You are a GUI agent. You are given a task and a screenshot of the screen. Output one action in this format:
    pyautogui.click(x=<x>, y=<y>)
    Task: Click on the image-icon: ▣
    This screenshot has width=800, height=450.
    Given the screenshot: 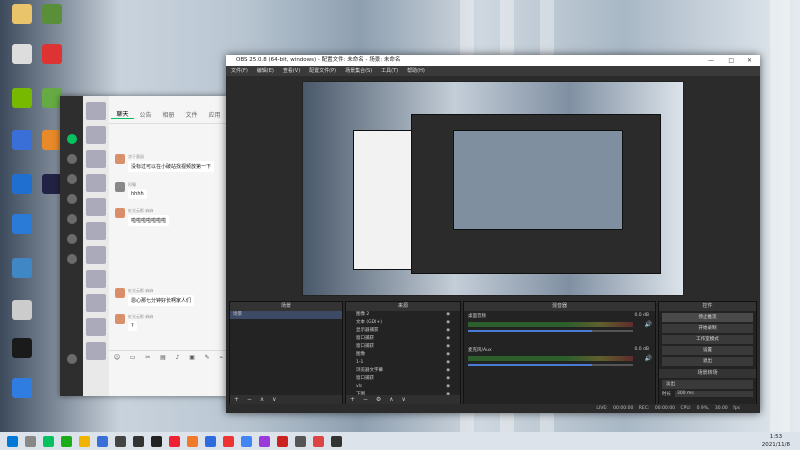 What is the action you would take?
    pyautogui.click(x=192, y=357)
    